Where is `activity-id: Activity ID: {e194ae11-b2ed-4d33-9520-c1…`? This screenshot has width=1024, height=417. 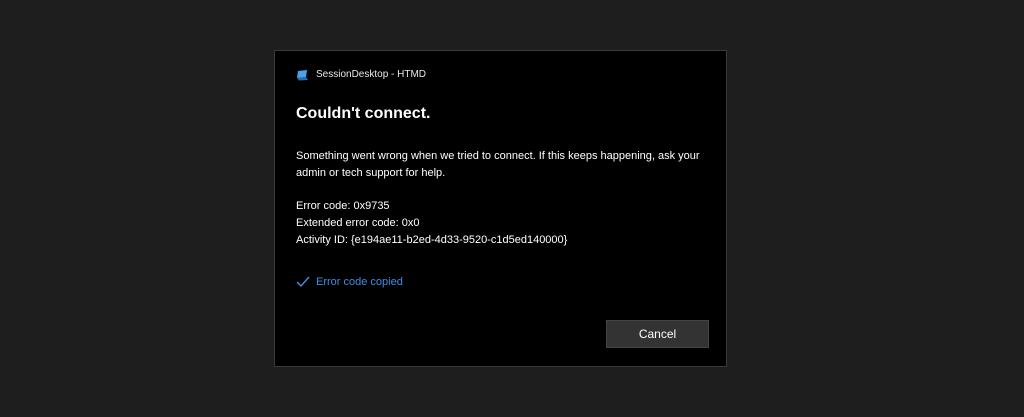
activity-id: Activity ID: {e194ae11-b2ed-4d33-9520-c1… is located at coordinates (432, 240).